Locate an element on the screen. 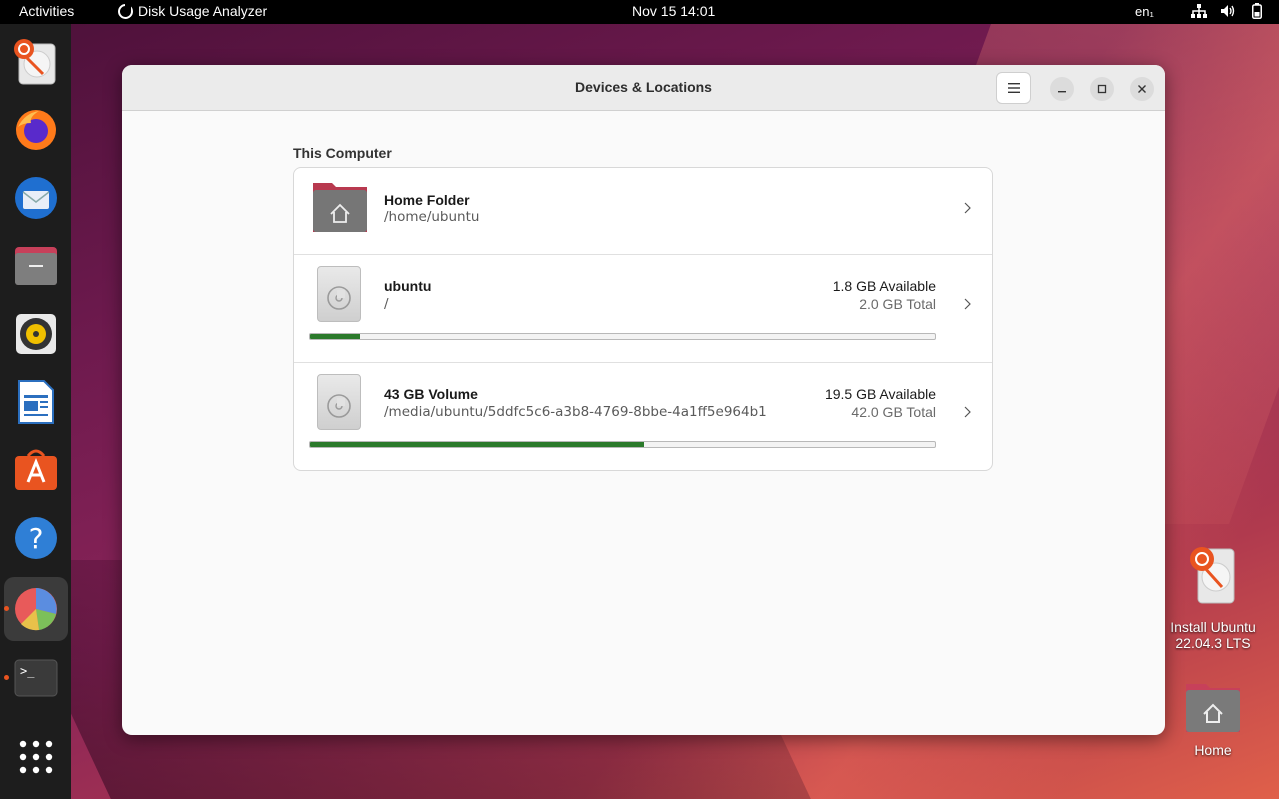  libreoffice-writer-icon is located at coordinates (35, 401).